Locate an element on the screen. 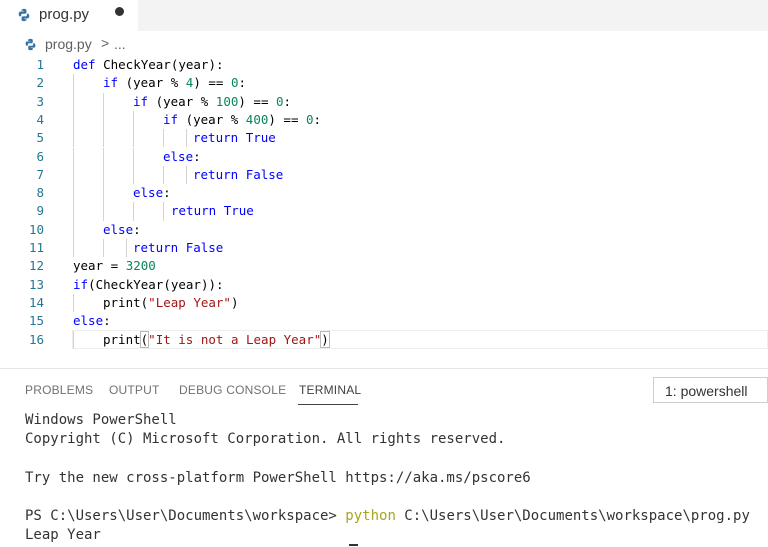 This screenshot has width=768, height=547. code-text: if(CheckYear(year)): is located at coordinates (148, 284).